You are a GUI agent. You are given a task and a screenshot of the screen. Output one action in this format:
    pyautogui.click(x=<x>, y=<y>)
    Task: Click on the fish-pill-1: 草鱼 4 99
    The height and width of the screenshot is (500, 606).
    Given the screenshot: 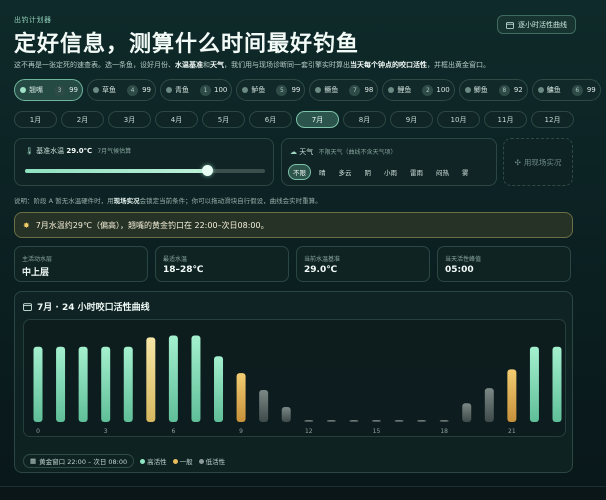 What is the action you would take?
    pyautogui.click(x=121, y=90)
    